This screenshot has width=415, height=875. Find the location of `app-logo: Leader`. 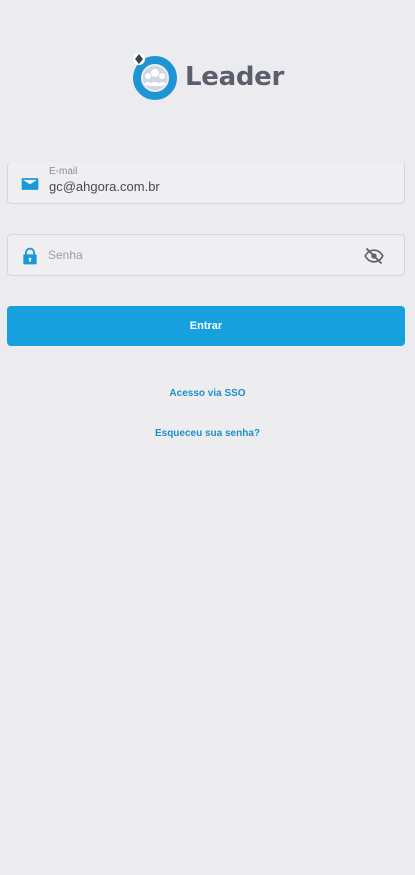

app-logo: Leader is located at coordinates (211, 77).